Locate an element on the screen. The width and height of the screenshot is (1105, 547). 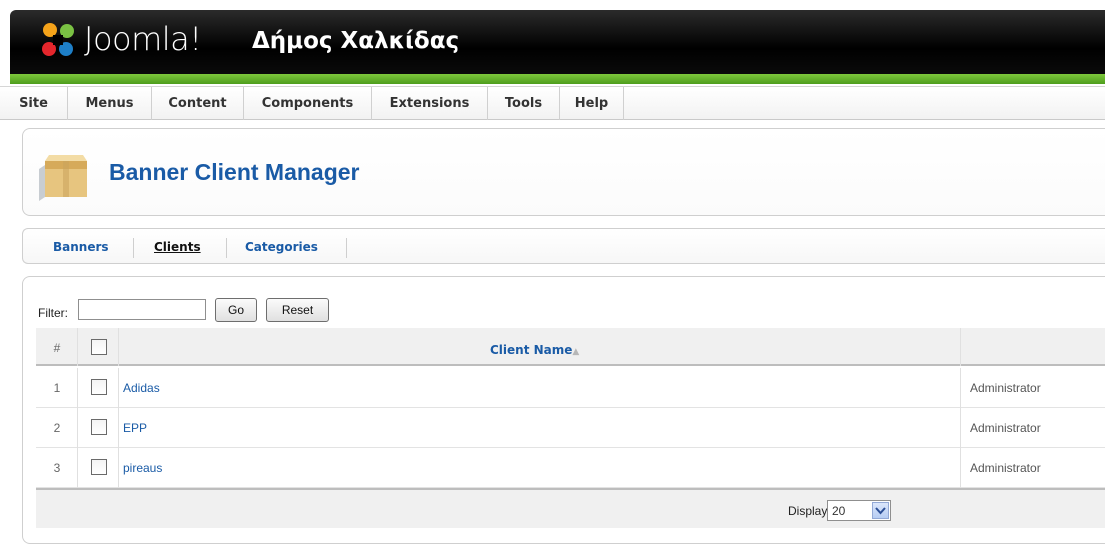
joomla-logo-icon is located at coordinates (58, 39).